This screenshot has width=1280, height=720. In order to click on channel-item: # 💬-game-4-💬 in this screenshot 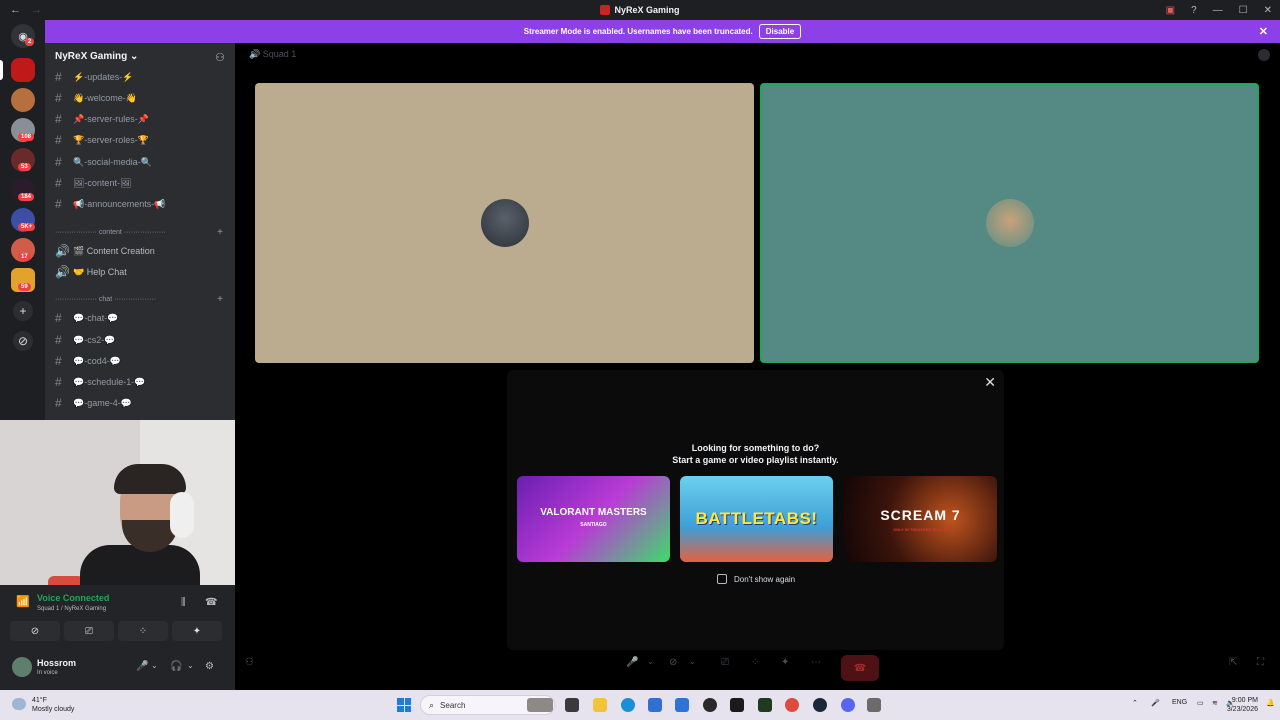, I will do `click(93, 403)`.